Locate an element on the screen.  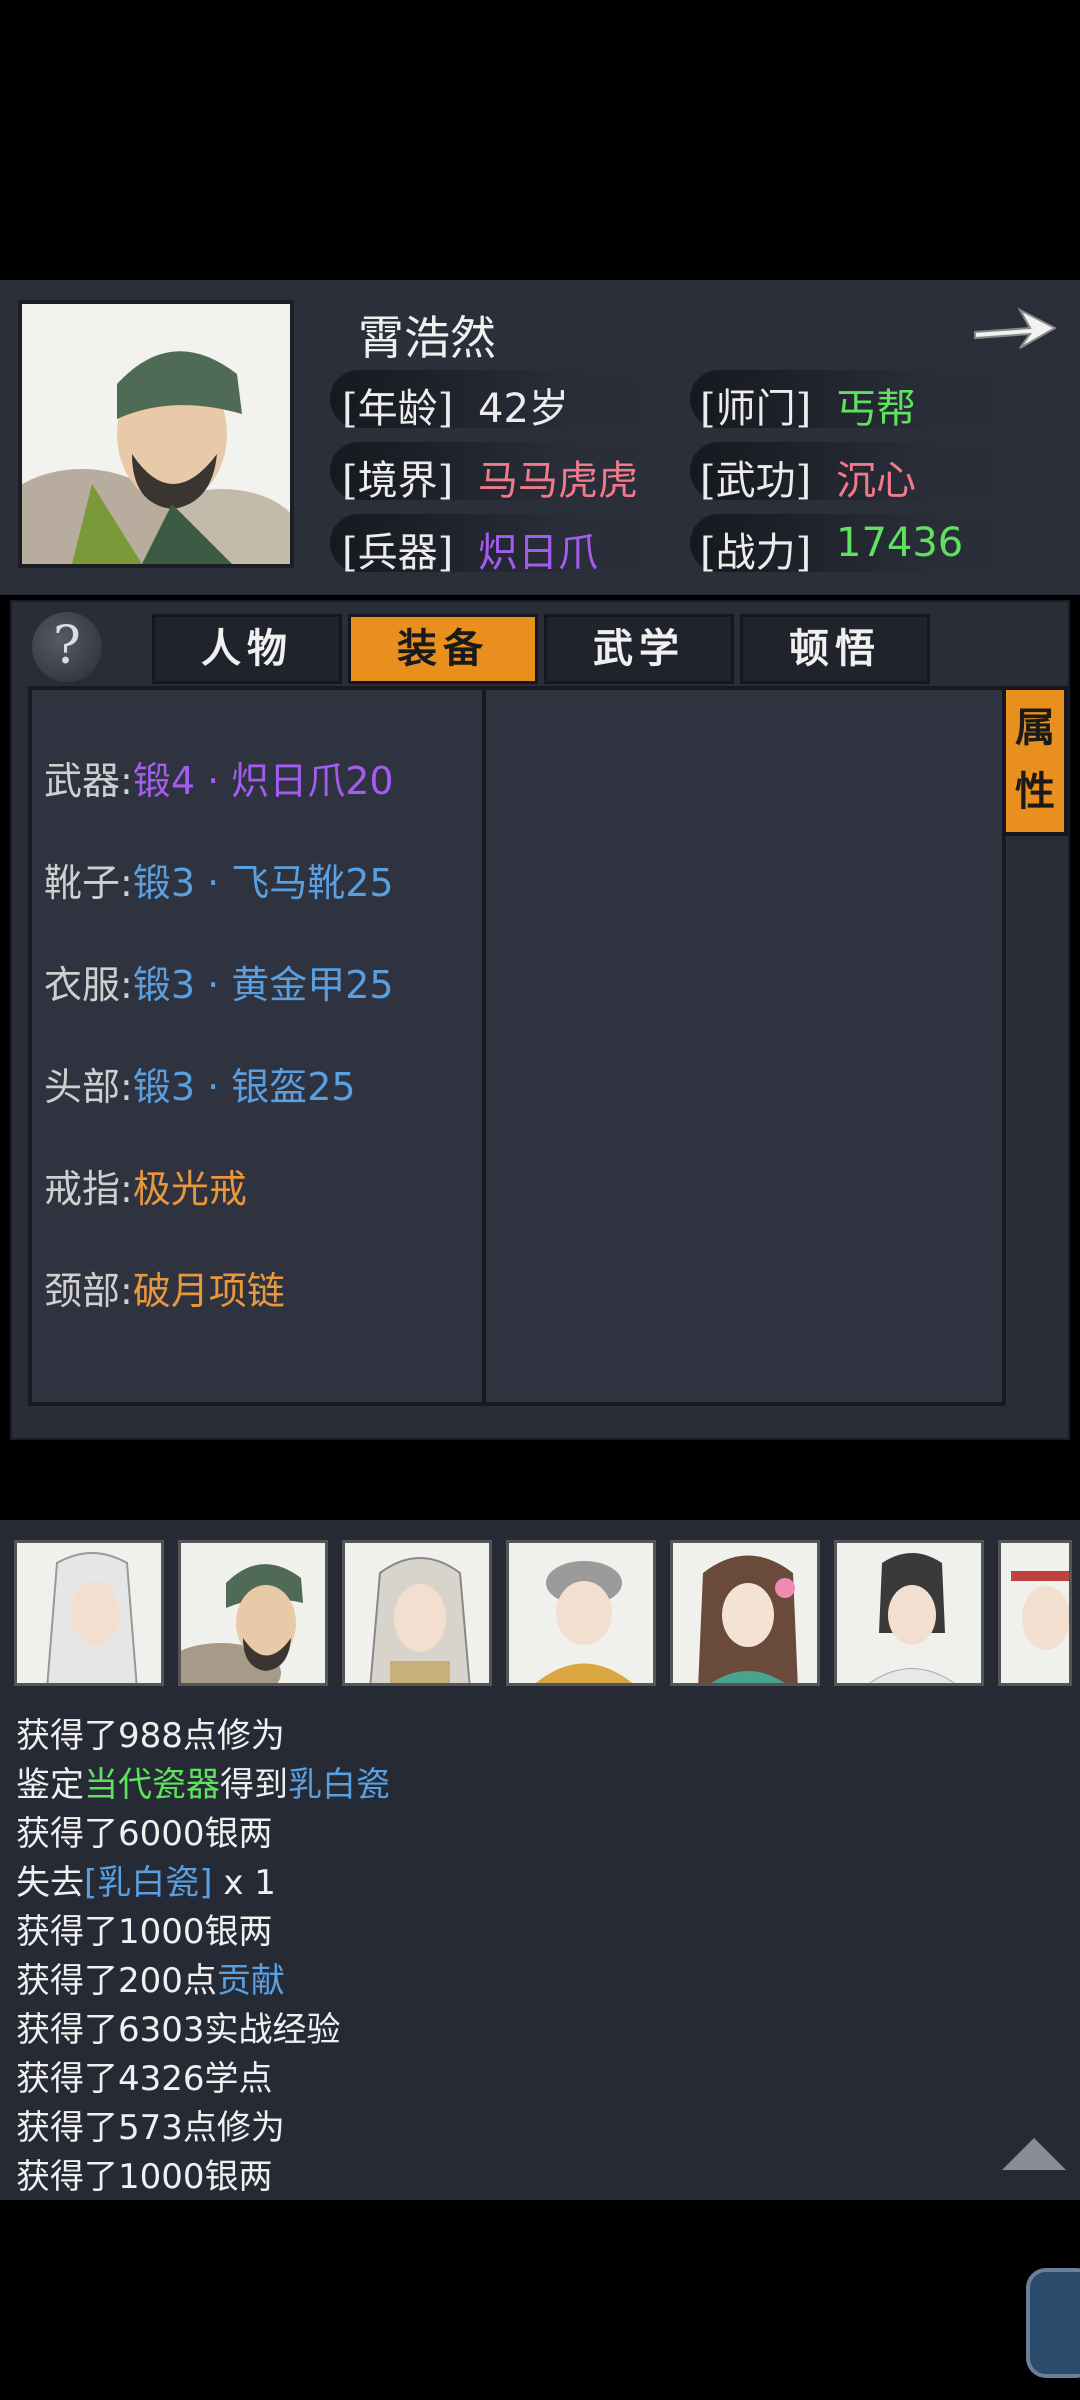
log-text: 获得了6303实战经验 is located at coordinates (178, 2030).